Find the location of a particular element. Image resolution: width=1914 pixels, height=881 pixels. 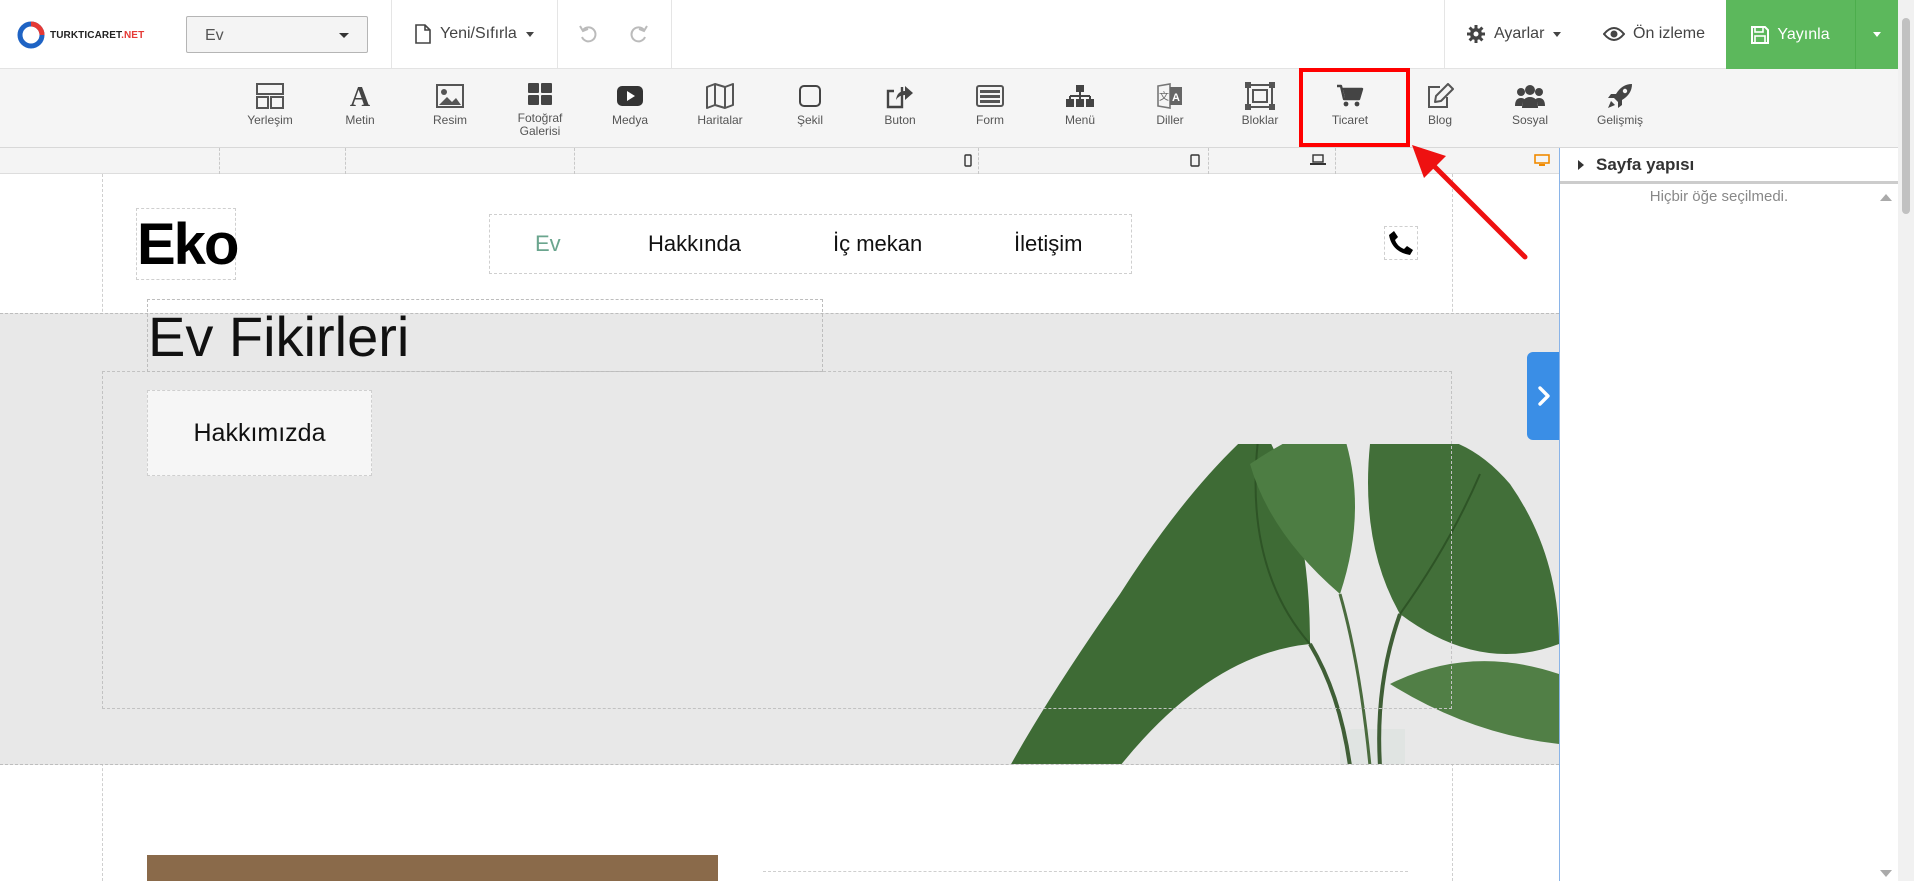

phone-icon is located at coordinates (1401, 243).